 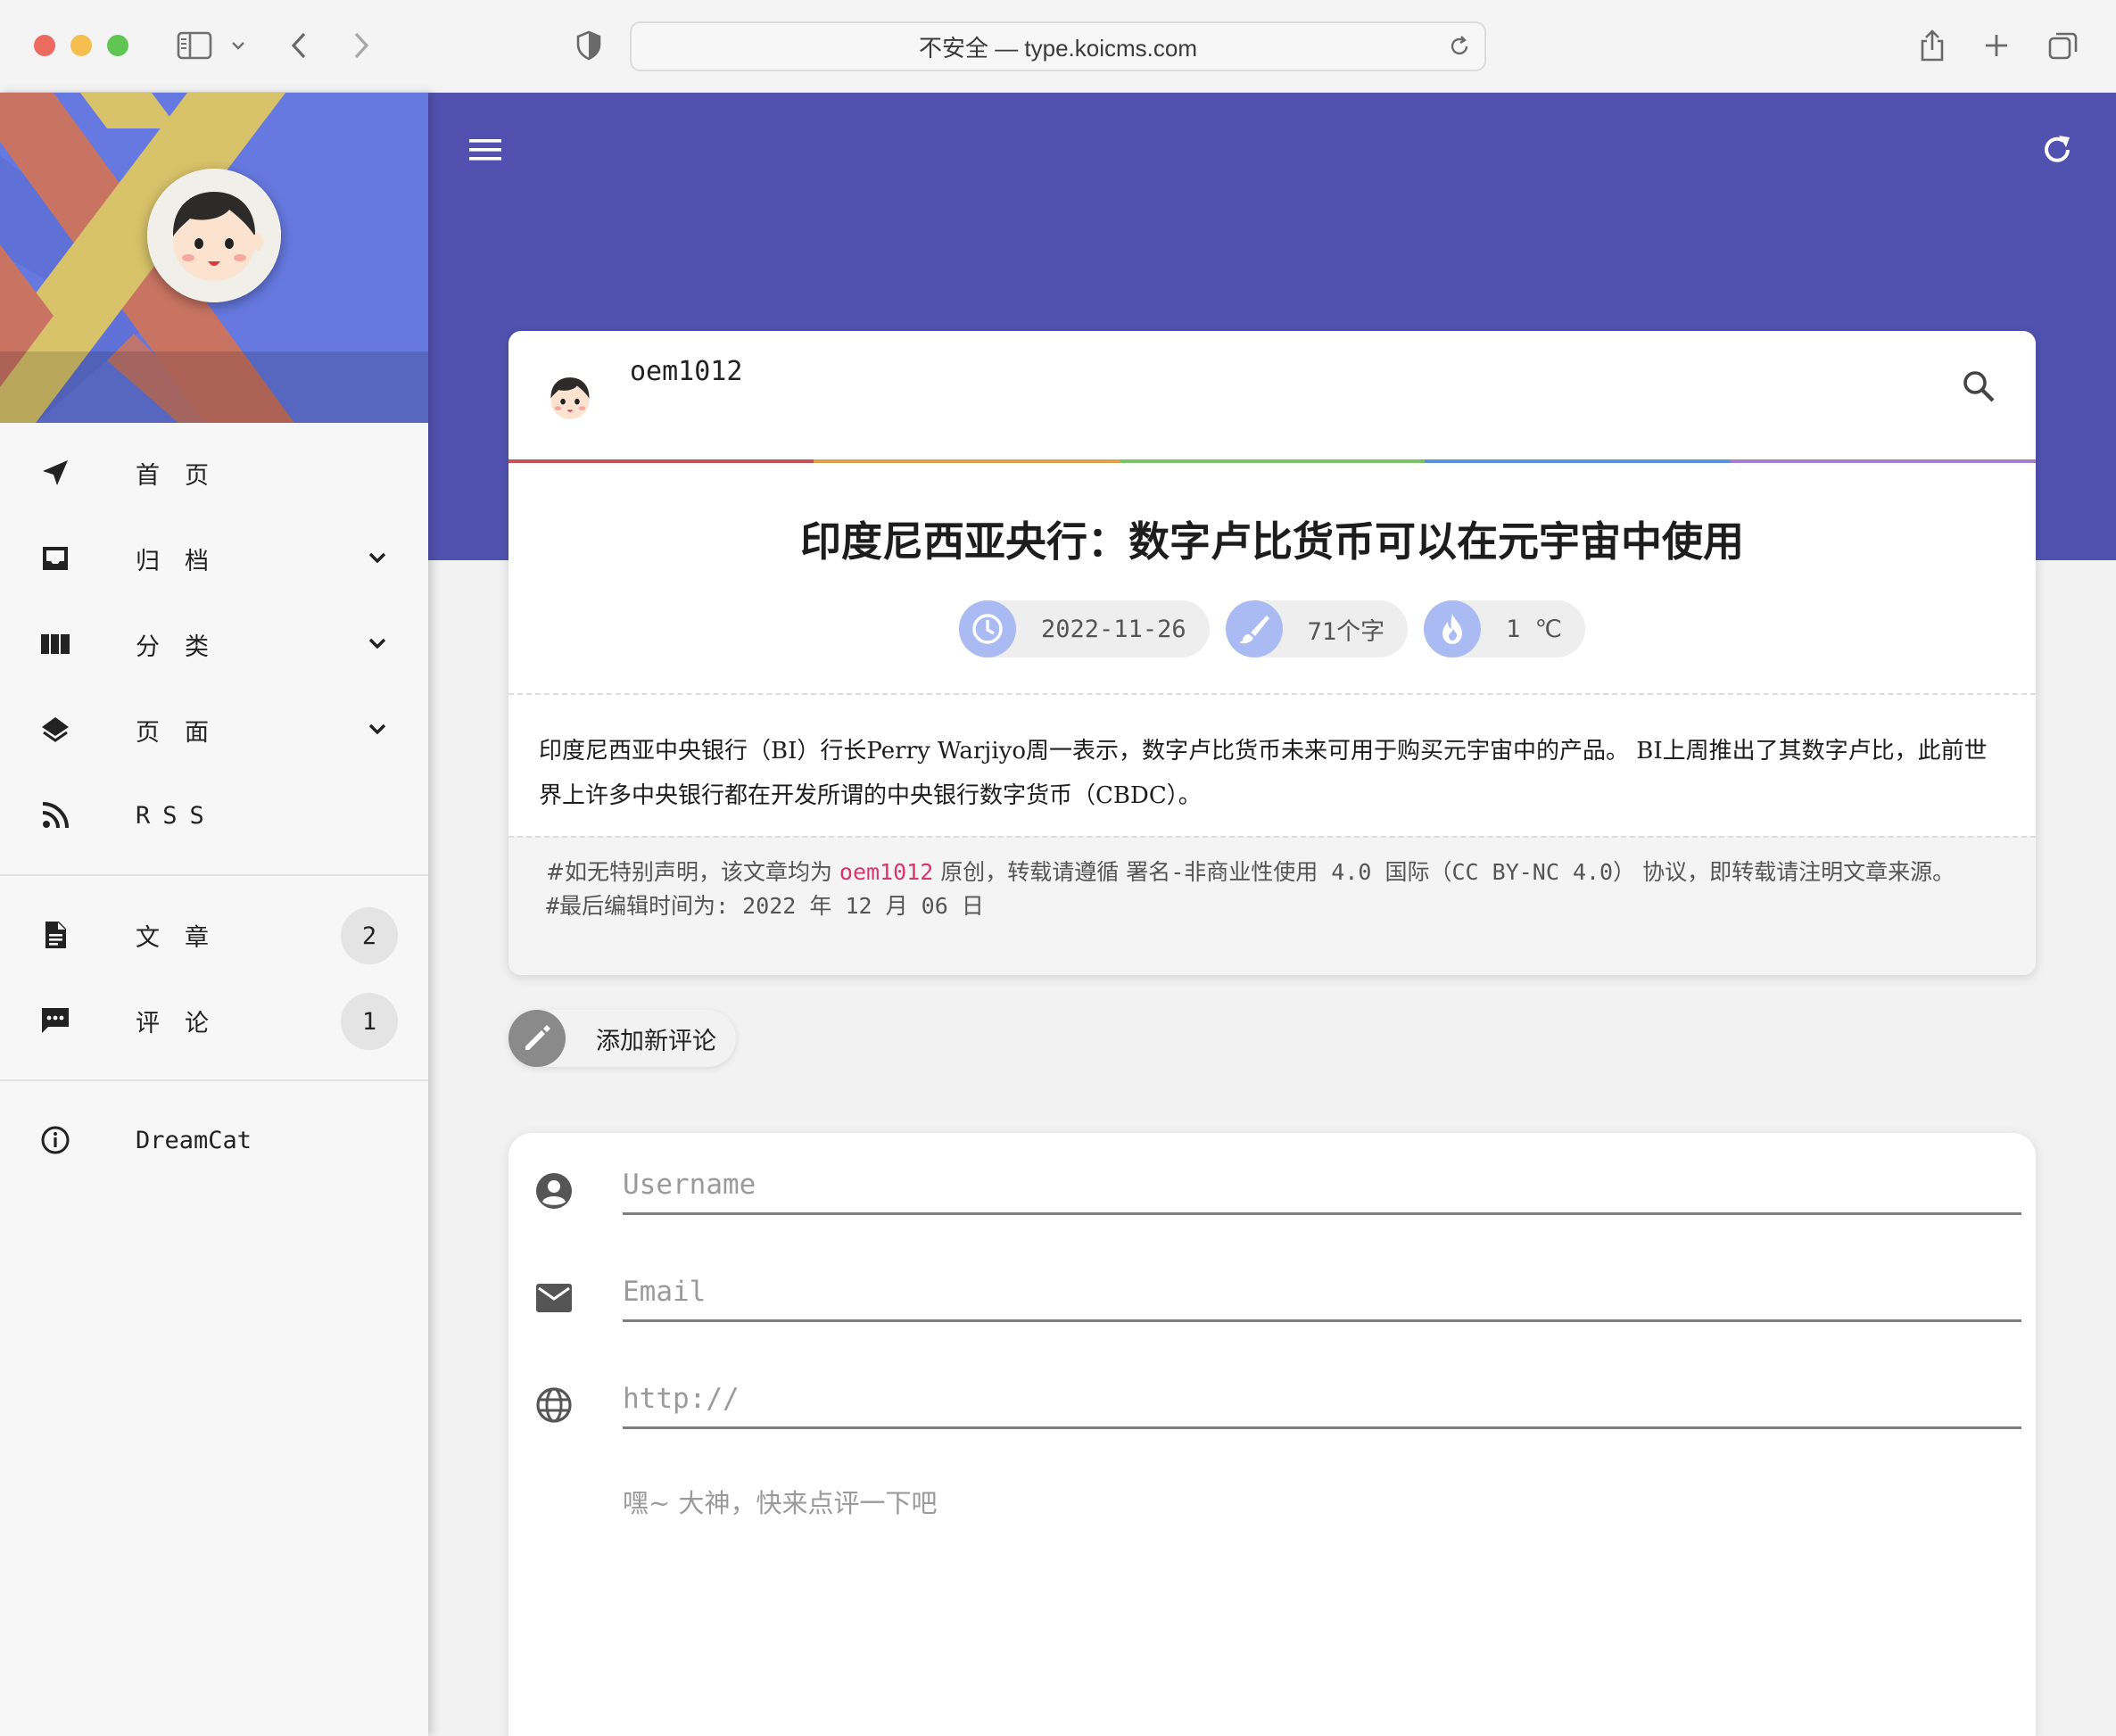 What do you see at coordinates (55, 473) in the screenshot?
I see `send-icon` at bounding box center [55, 473].